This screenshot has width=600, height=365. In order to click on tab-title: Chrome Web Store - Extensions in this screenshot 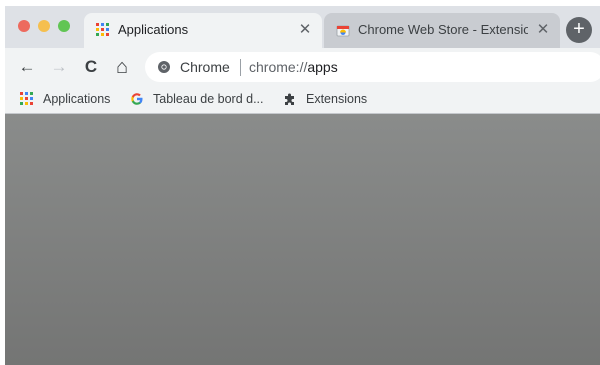, I will do `click(443, 29)`.